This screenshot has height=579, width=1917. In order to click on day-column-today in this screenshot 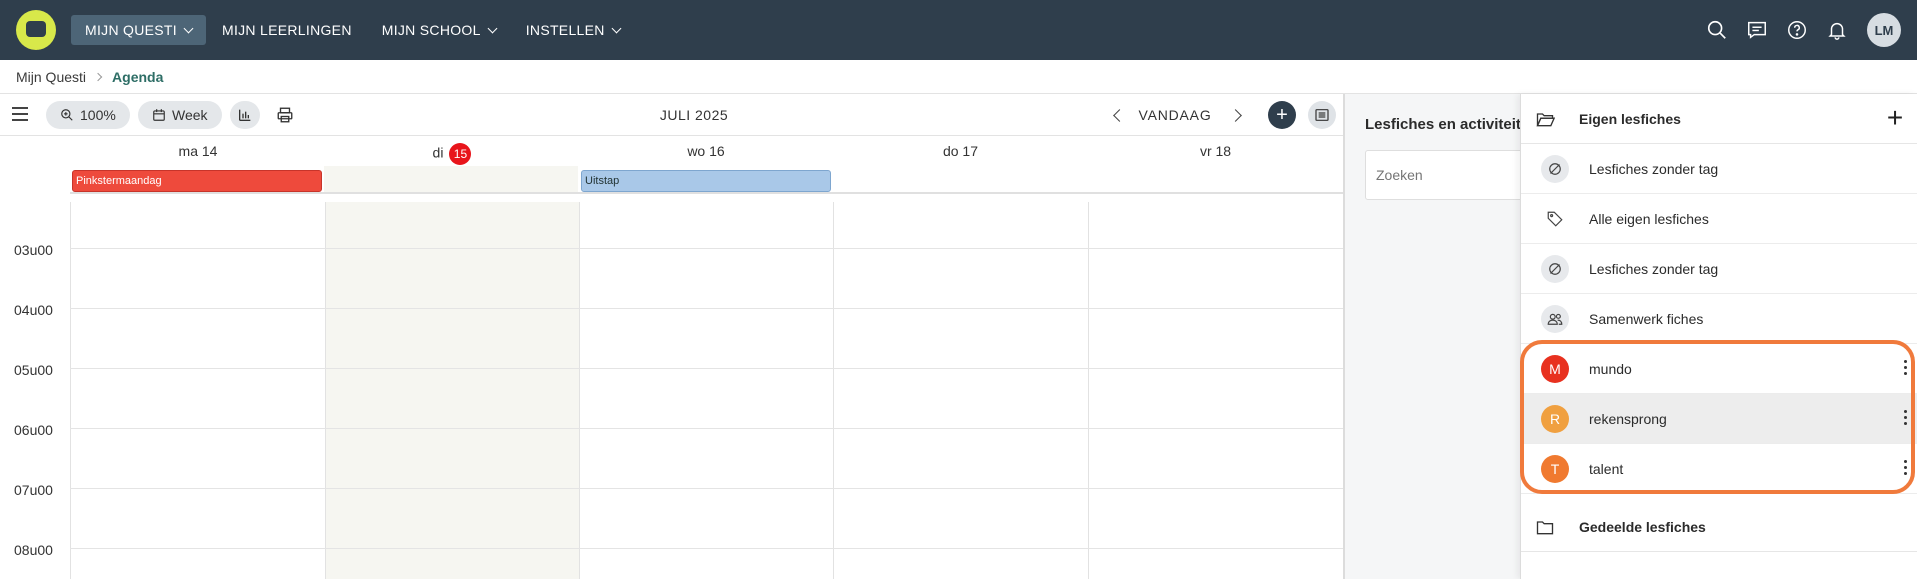, I will do `click(452, 390)`.